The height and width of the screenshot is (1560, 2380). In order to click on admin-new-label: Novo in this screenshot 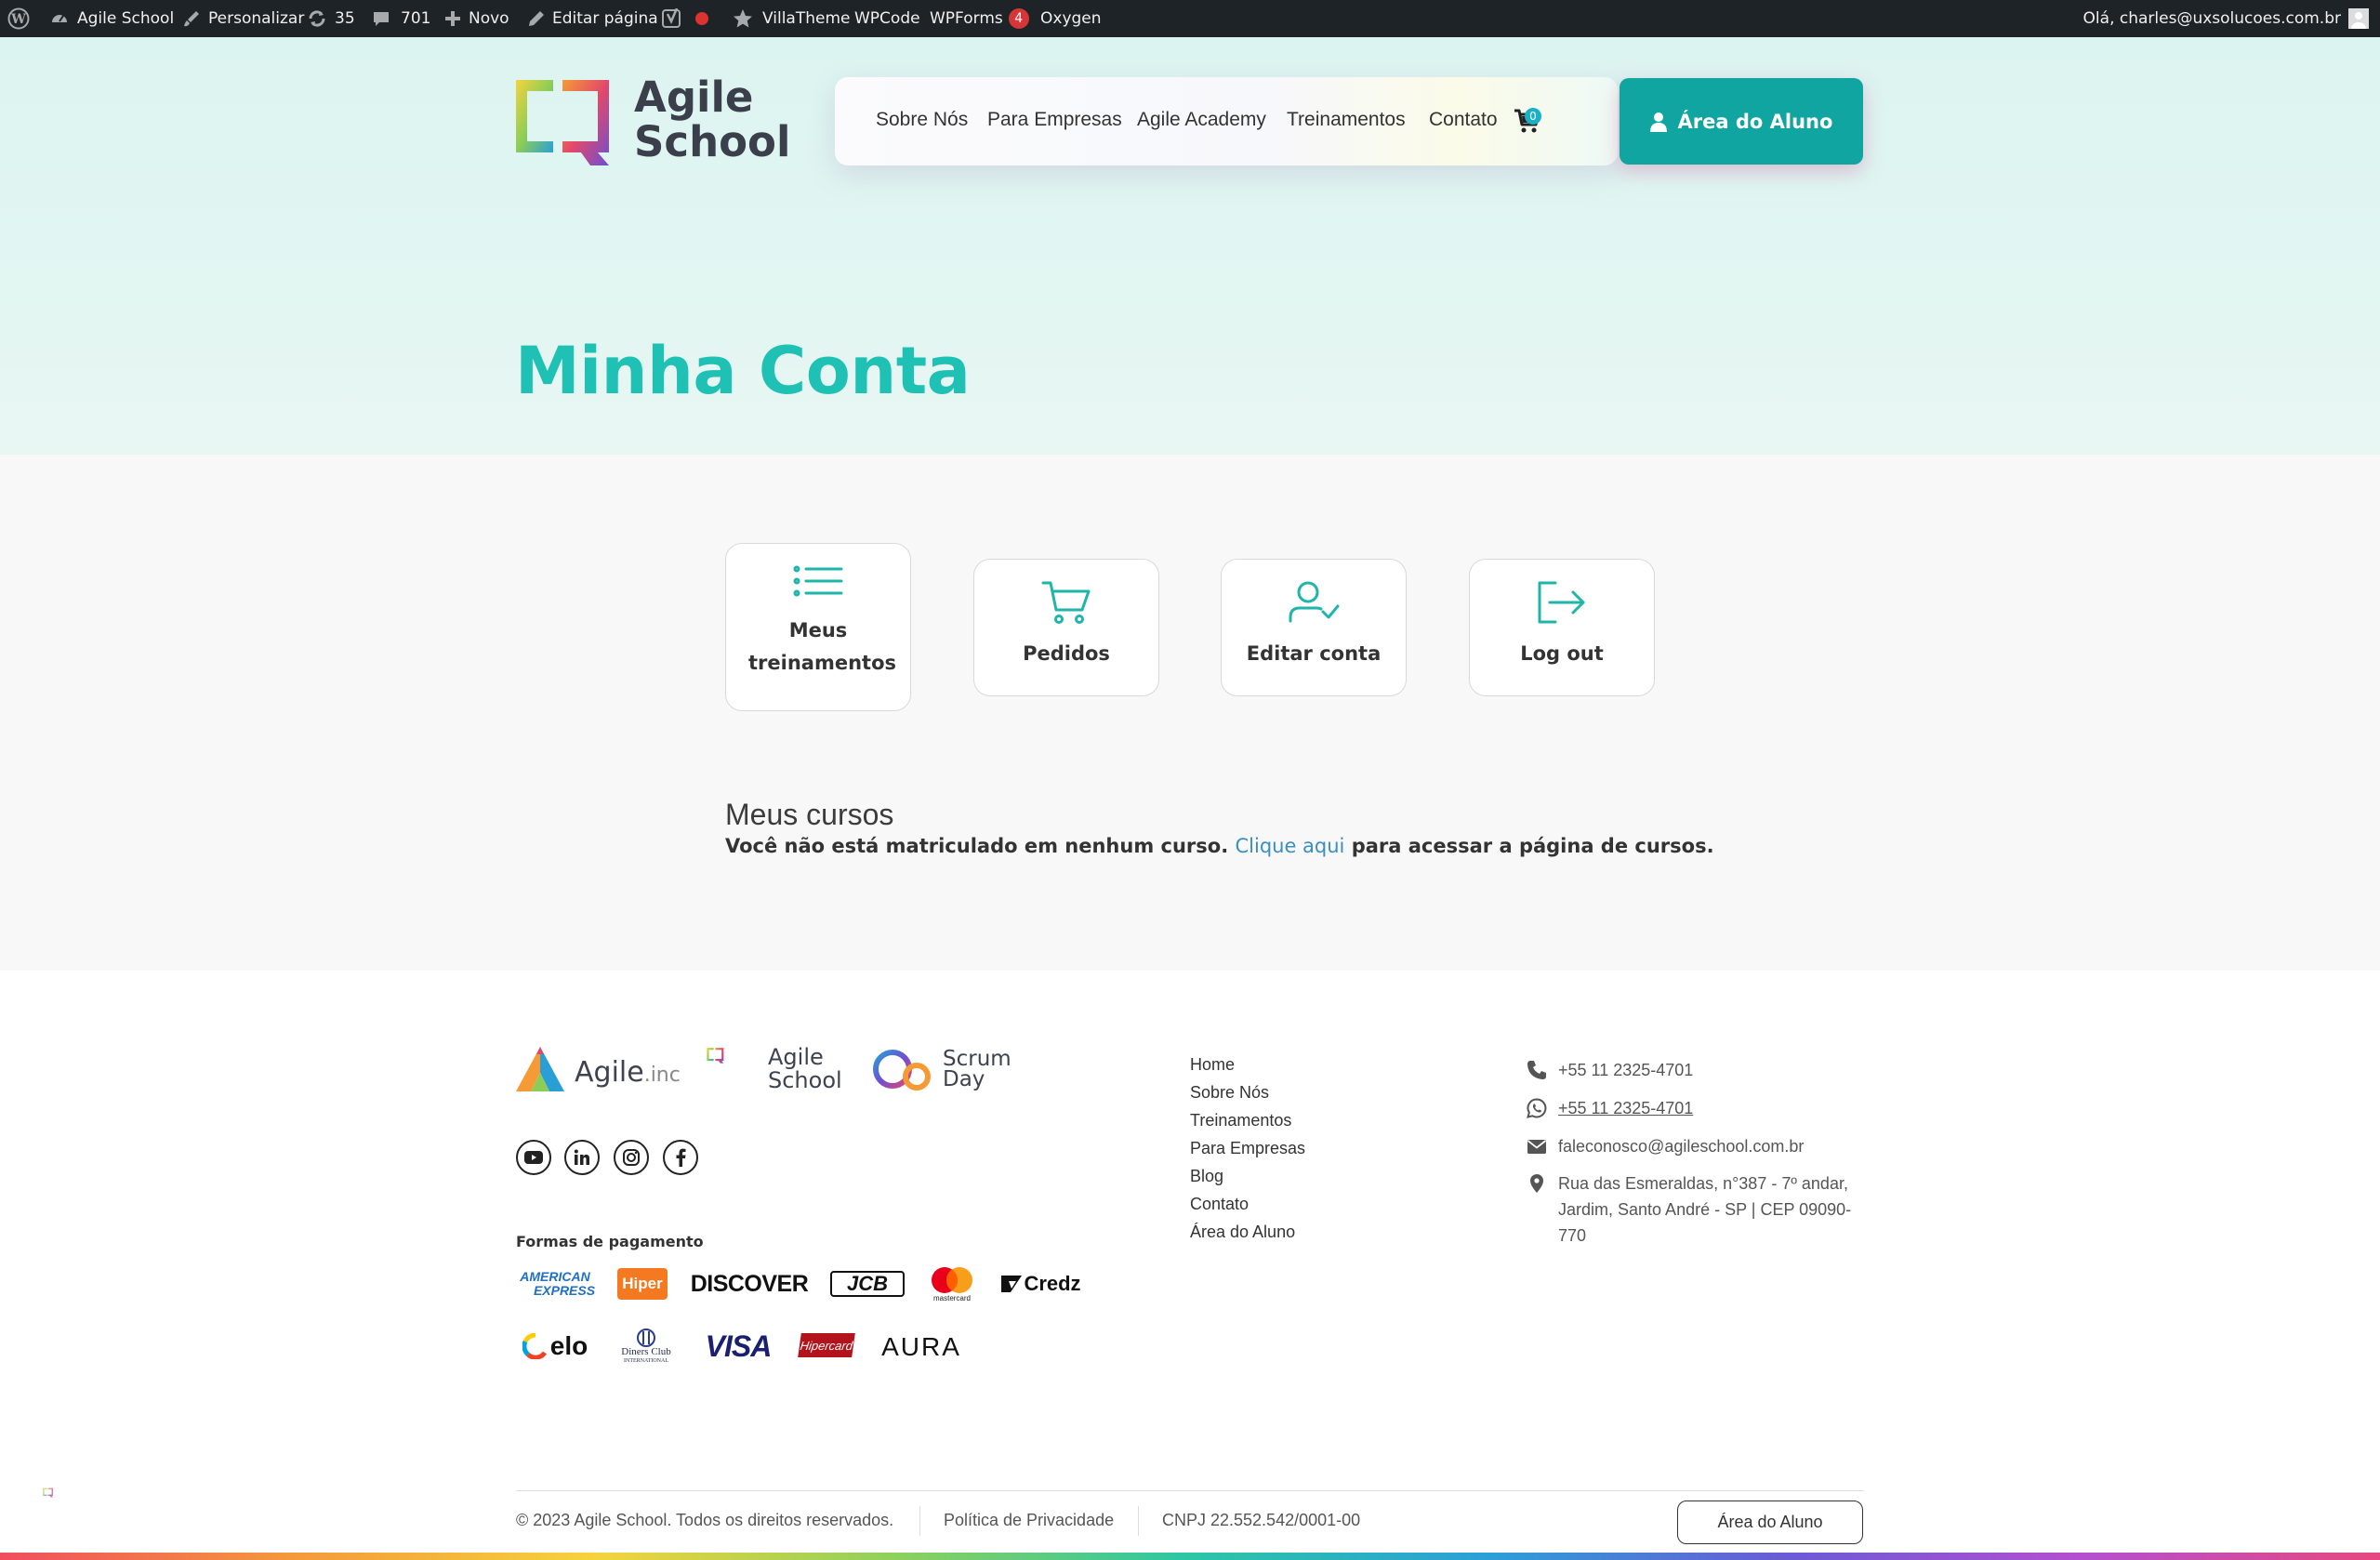, I will do `click(489, 19)`.